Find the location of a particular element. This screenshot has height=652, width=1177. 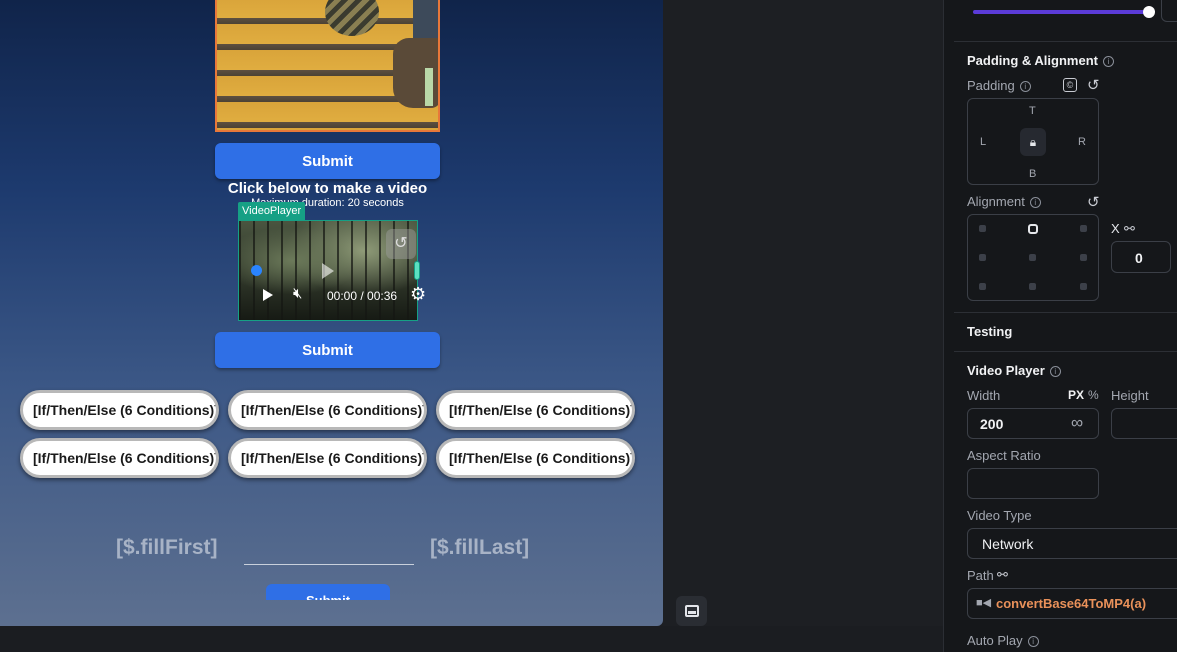

video-time: 00:00 / 00:36 is located at coordinates (362, 296).